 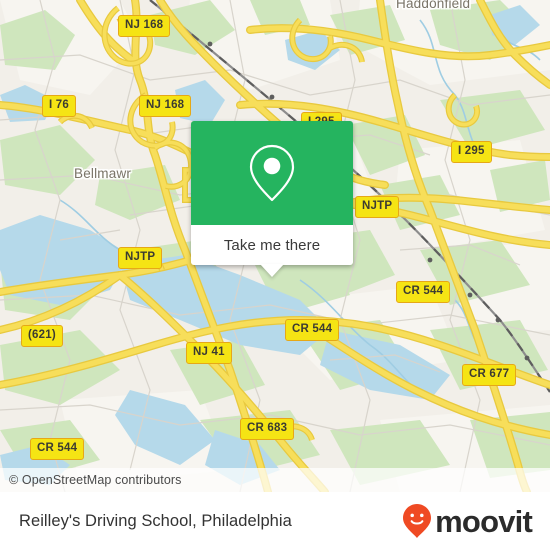 What do you see at coordinates (312, 330) in the screenshot?
I see `road-shield-cr544-mid: CR 544` at bounding box center [312, 330].